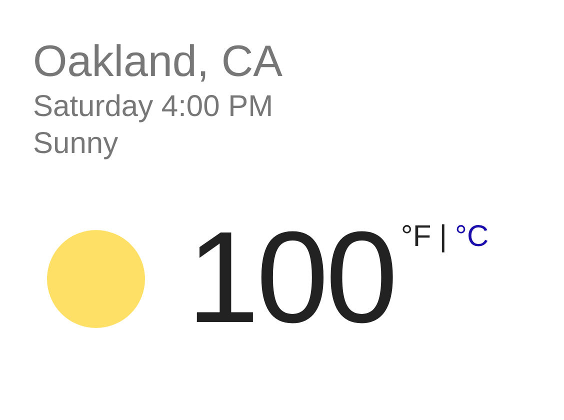 Image resolution: width=564 pixels, height=420 pixels. I want to click on unit-toggle: °C, so click(472, 237).